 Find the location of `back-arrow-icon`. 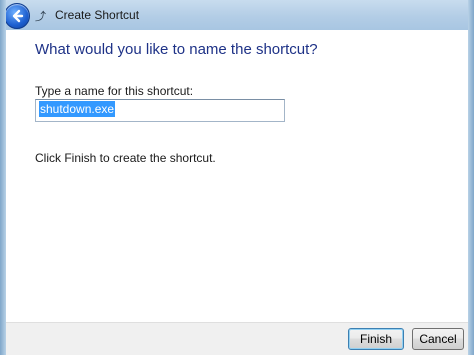

back-arrow-icon is located at coordinates (18, 16).